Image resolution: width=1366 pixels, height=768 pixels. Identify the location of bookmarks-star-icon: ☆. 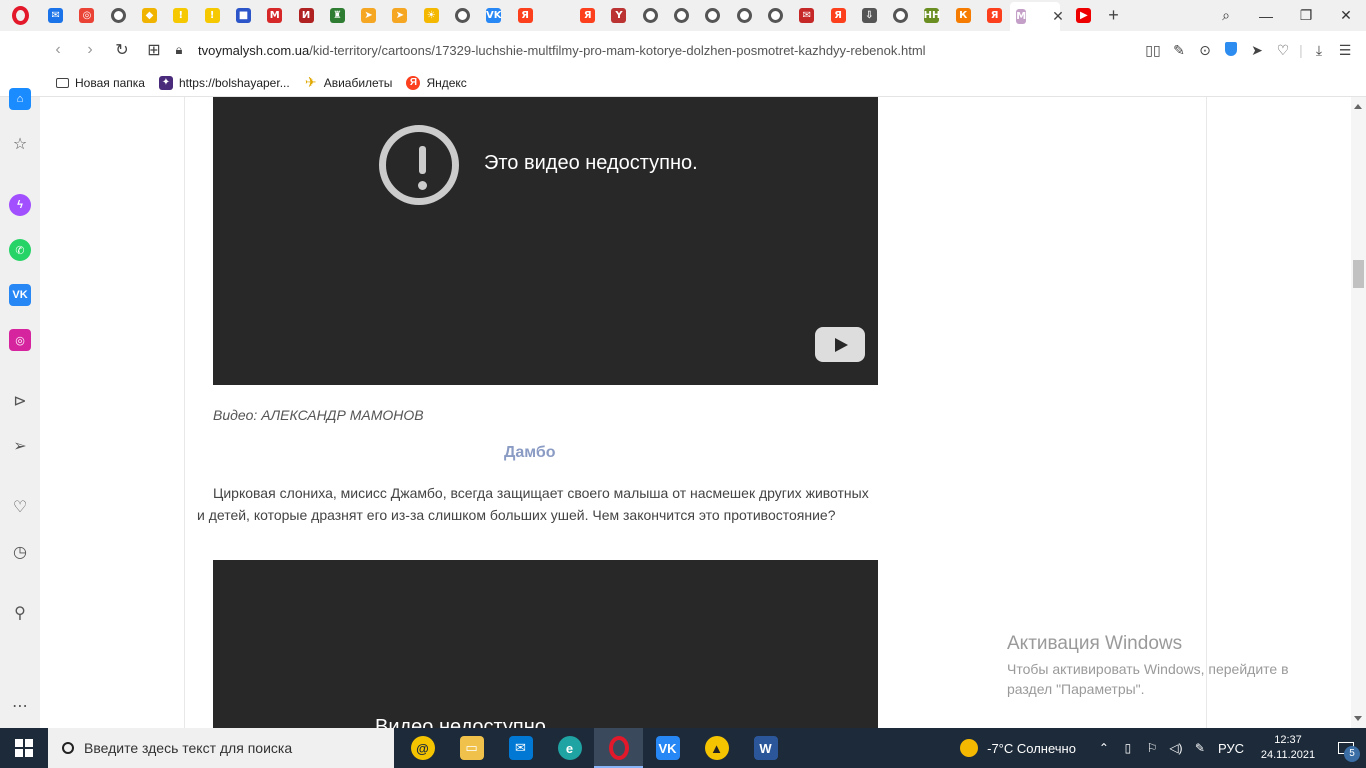
(20, 144).